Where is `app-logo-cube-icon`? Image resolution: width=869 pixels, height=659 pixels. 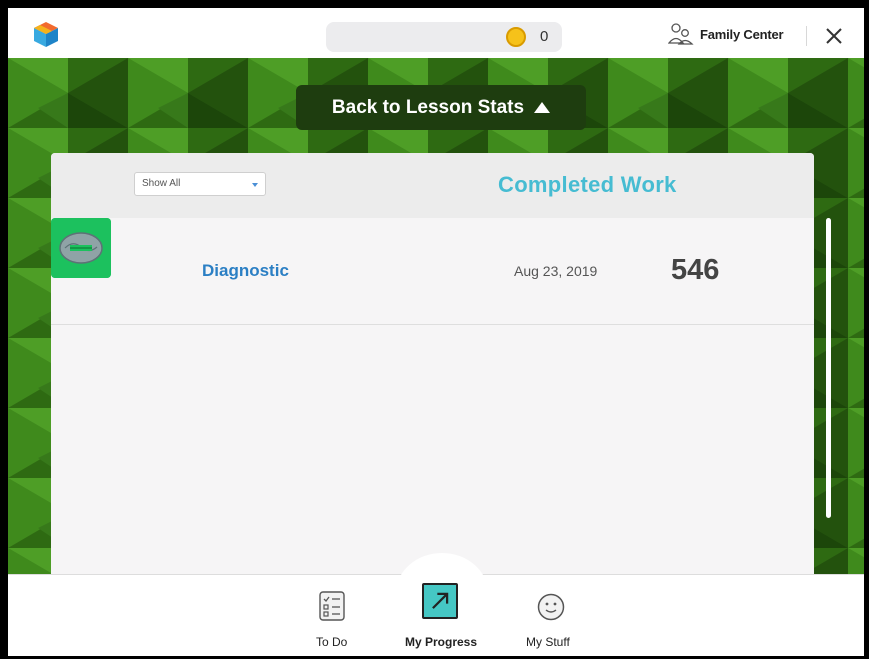
app-logo-cube-icon is located at coordinates (46, 34).